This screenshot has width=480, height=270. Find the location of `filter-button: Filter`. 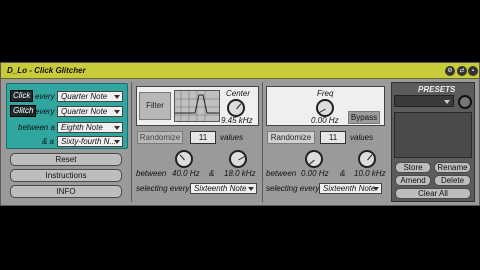

filter-button: Filter is located at coordinates (155, 106).